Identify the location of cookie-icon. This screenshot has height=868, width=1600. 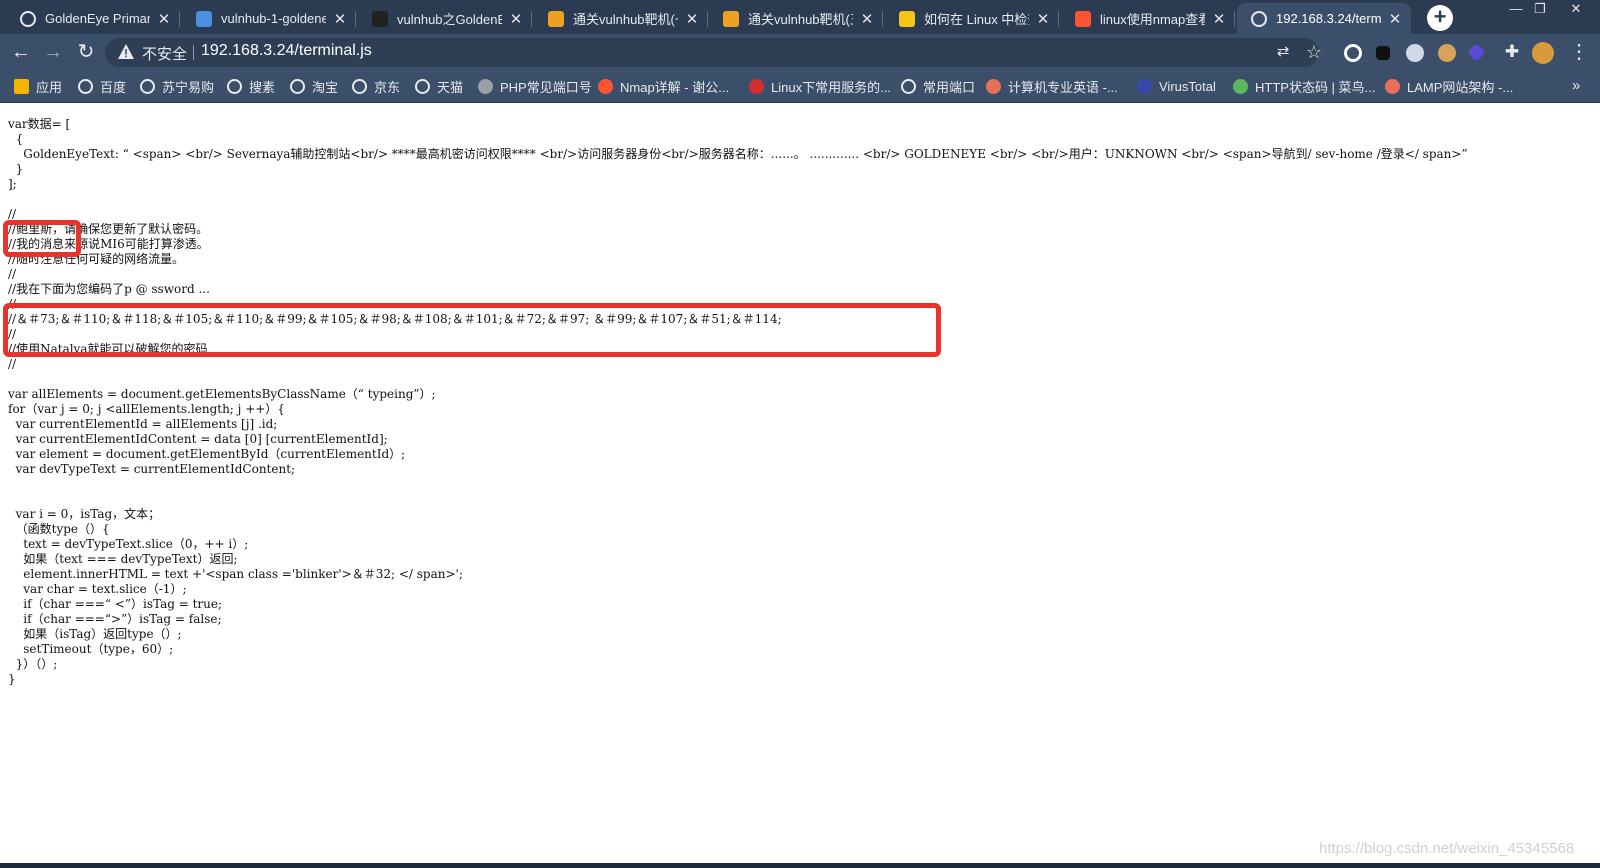
(1447, 53).